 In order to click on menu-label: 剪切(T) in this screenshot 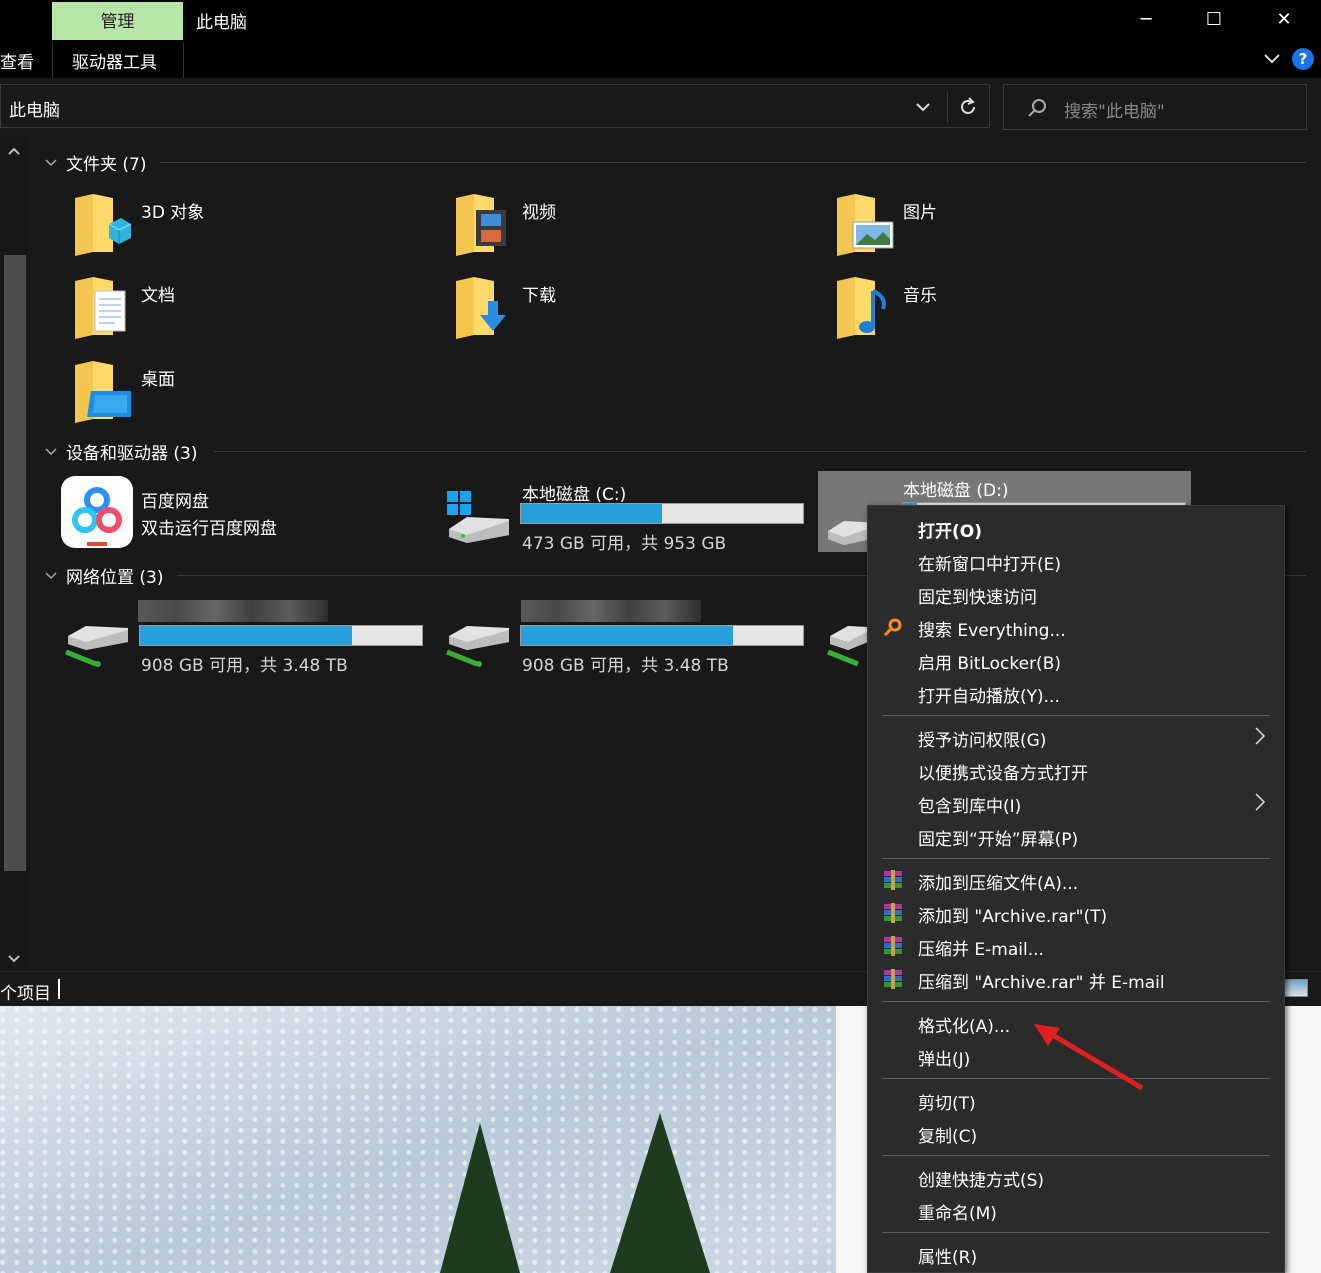, I will do `click(947, 1104)`.